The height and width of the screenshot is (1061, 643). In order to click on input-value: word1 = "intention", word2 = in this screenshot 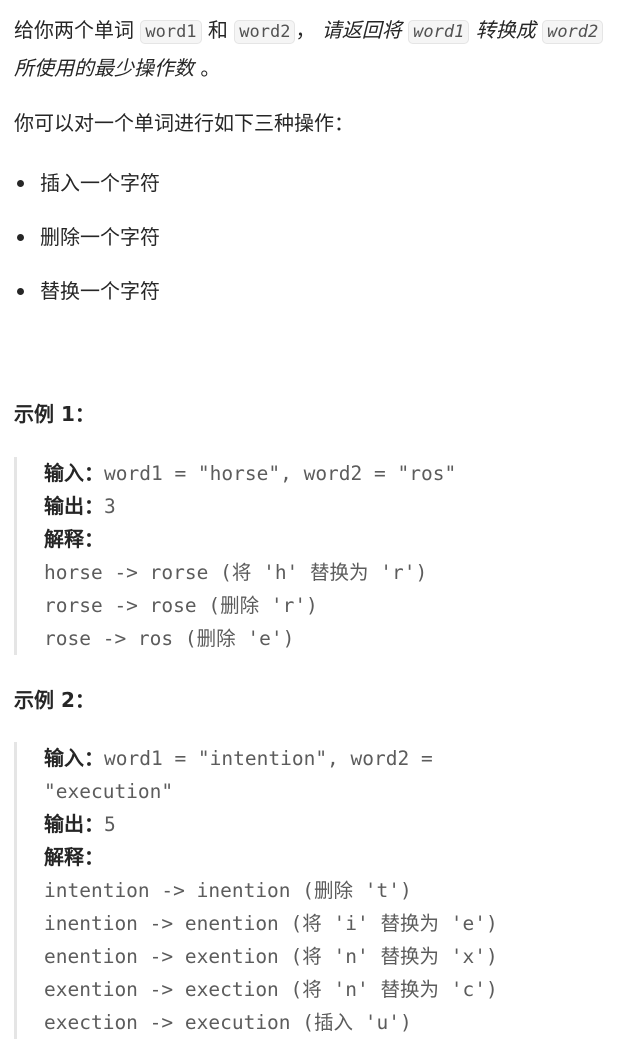, I will do `click(268, 758)`.